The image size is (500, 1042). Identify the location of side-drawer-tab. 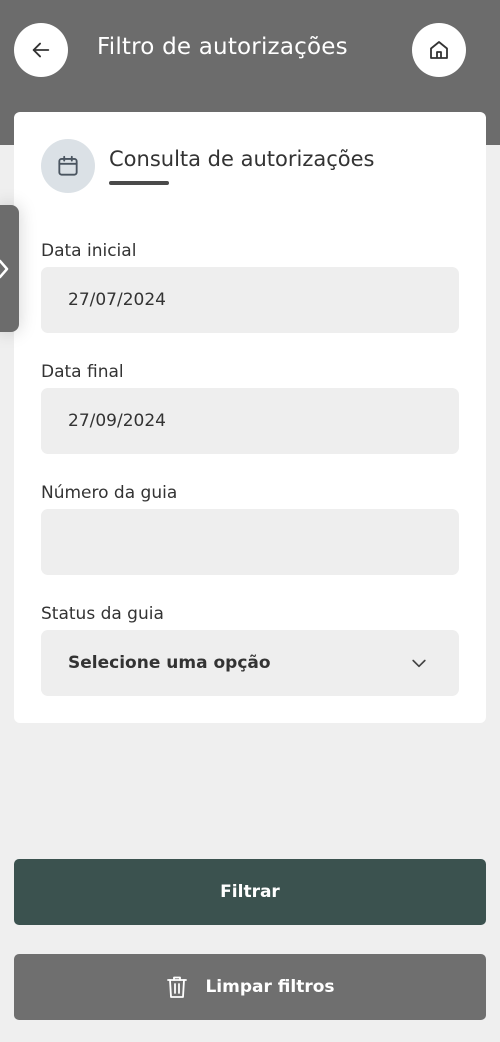
(9, 268).